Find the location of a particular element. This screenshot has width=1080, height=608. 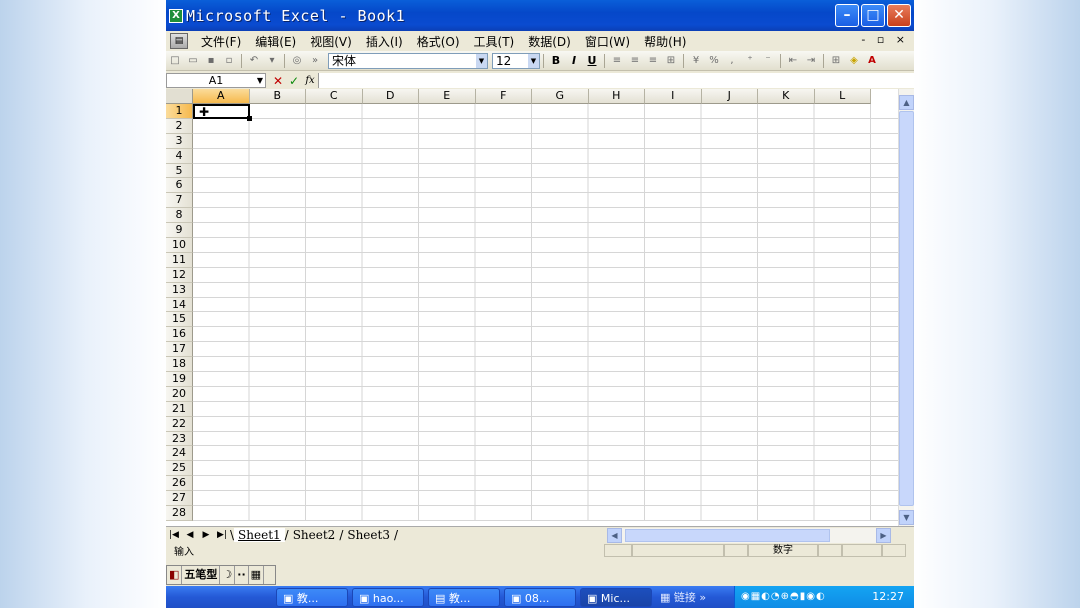

row-header-7: 7 is located at coordinates (179, 201).